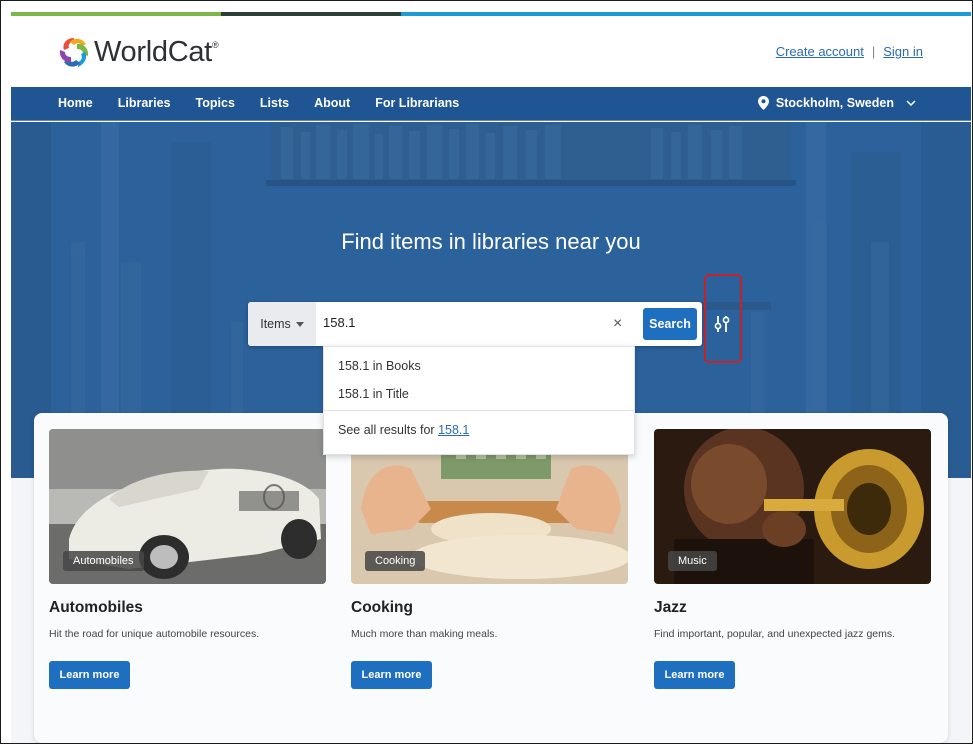 This screenshot has height=744, width=973. I want to click on search-bar: Items × Search, so click(475, 324).